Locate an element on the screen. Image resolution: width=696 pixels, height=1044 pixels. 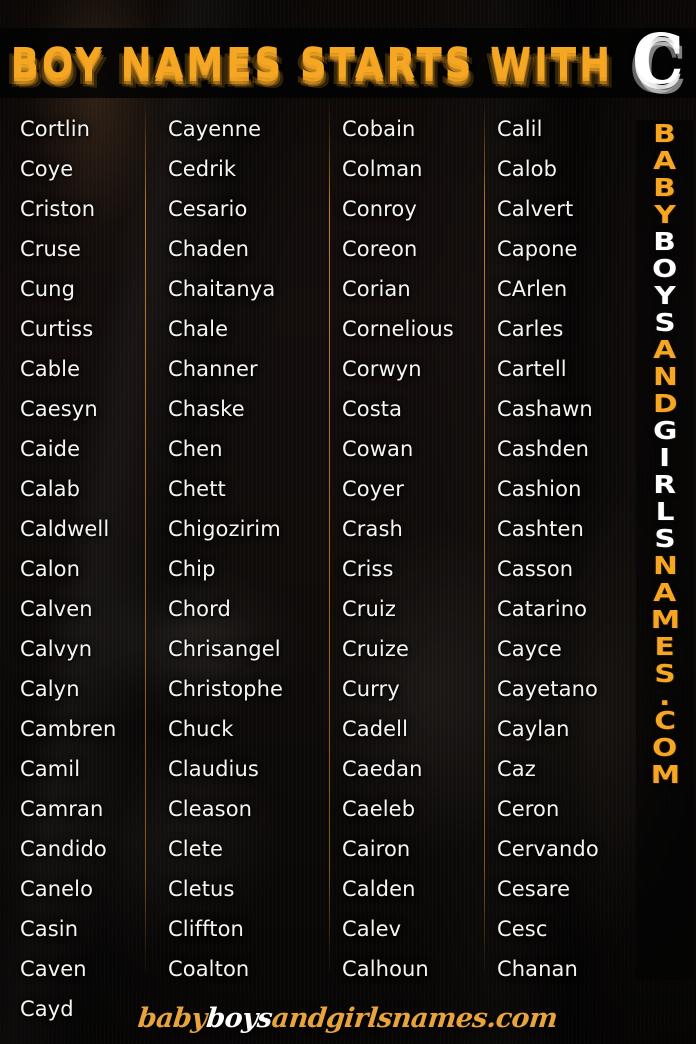
name-item: Curry is located at coordinates (371, 689).